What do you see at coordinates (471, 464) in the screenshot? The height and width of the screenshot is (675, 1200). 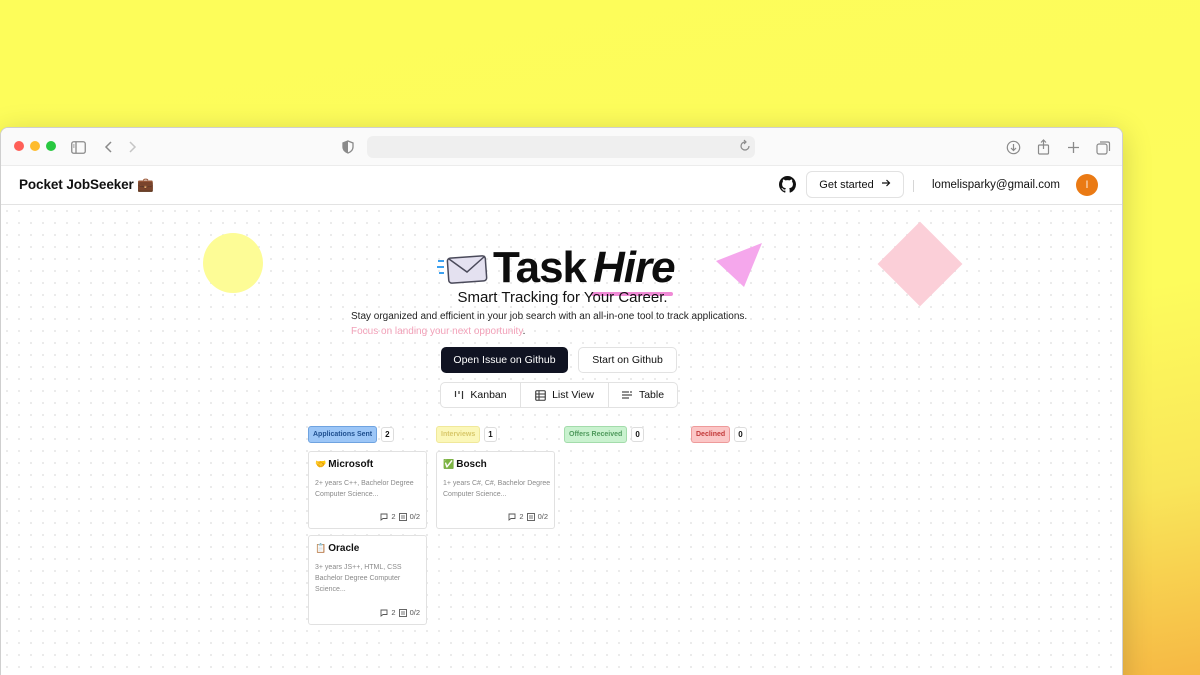 I see `card-company: Bosch` at bounding box center [471, 464].